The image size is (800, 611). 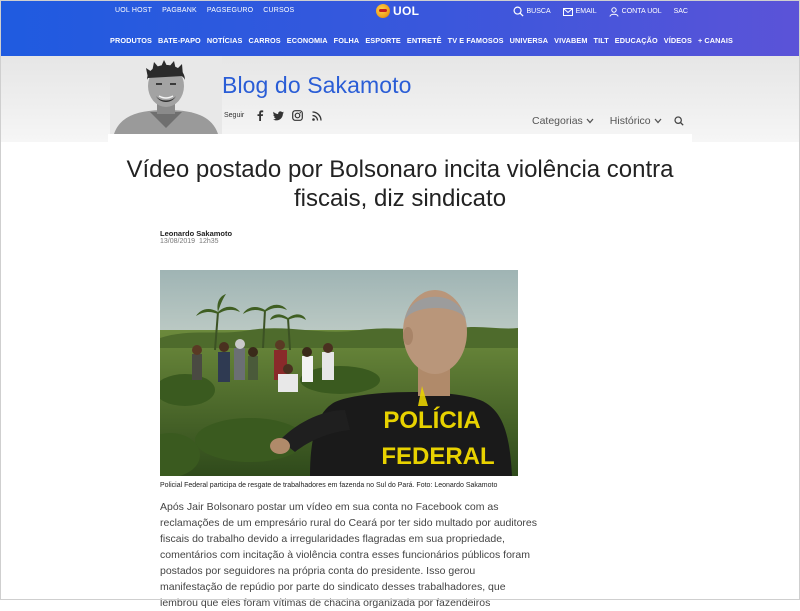 I want to click on rss-icon, so click(x=316, y=115).